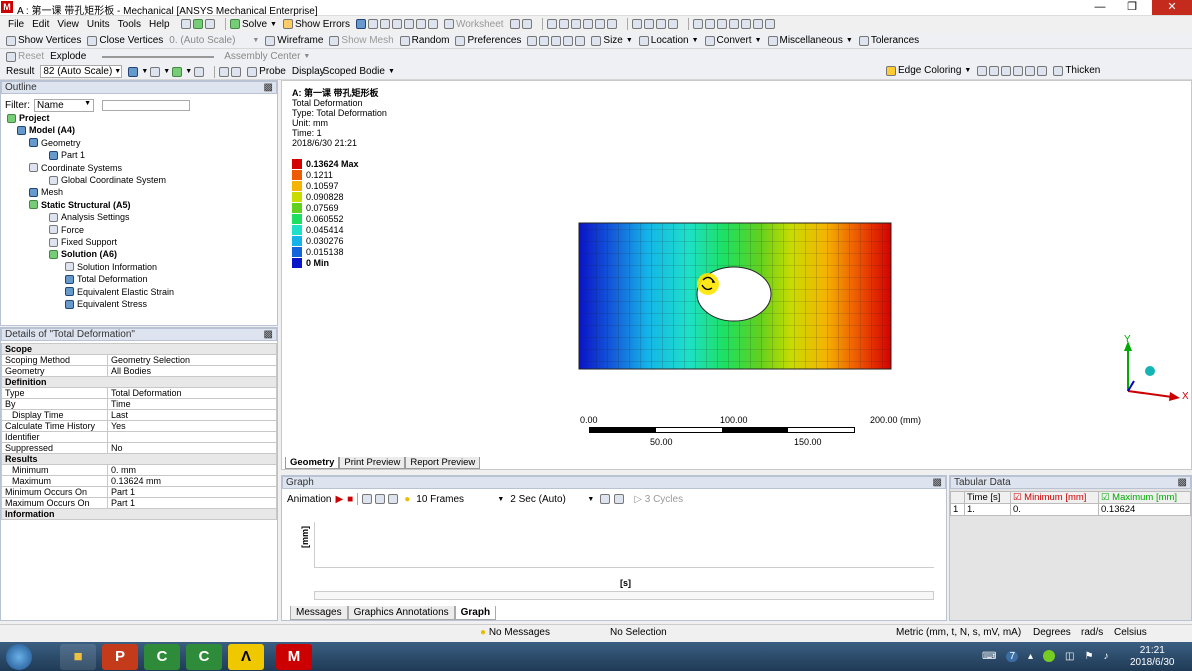 Image resolution: width=1192 pixels, height=671 pixels. Describe the element at coordinates (224, 71) in the screenshot. I see `max-icon` at that location.